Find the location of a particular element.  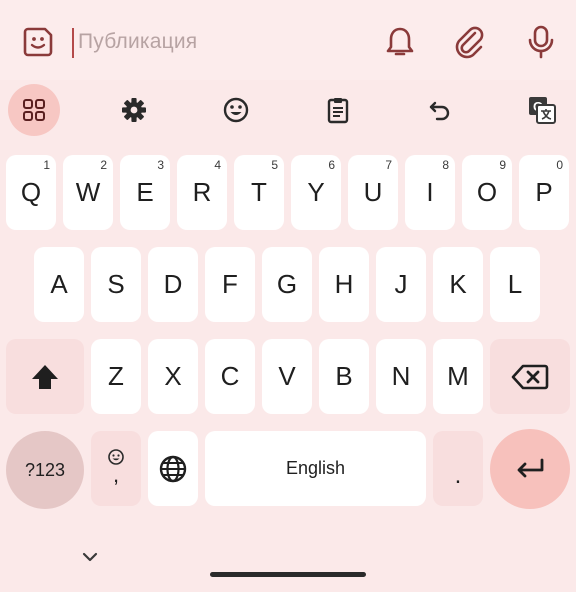

compose-bar: Публикация is located at coordinates (288, 40).